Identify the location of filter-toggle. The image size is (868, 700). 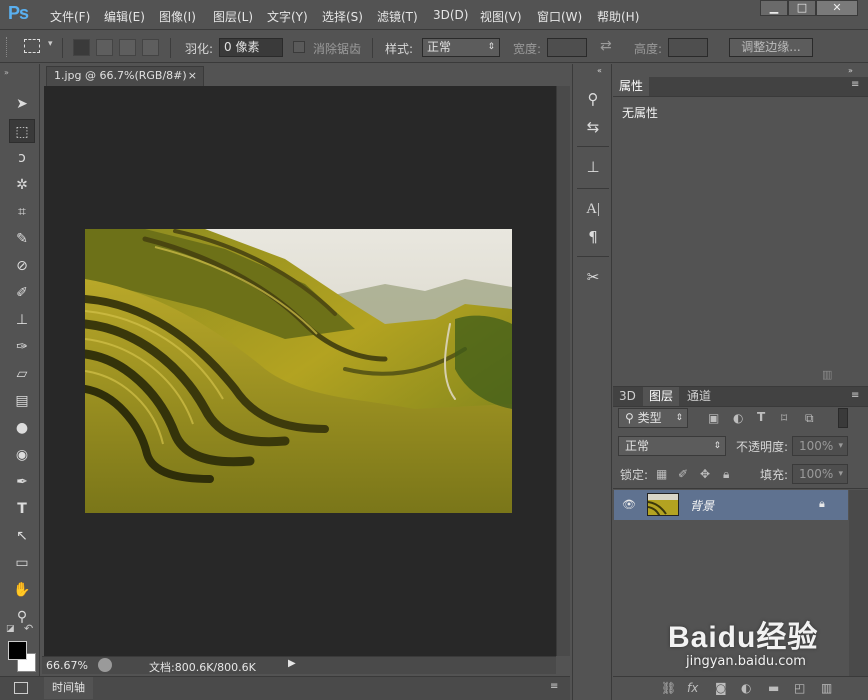
(843, 418).